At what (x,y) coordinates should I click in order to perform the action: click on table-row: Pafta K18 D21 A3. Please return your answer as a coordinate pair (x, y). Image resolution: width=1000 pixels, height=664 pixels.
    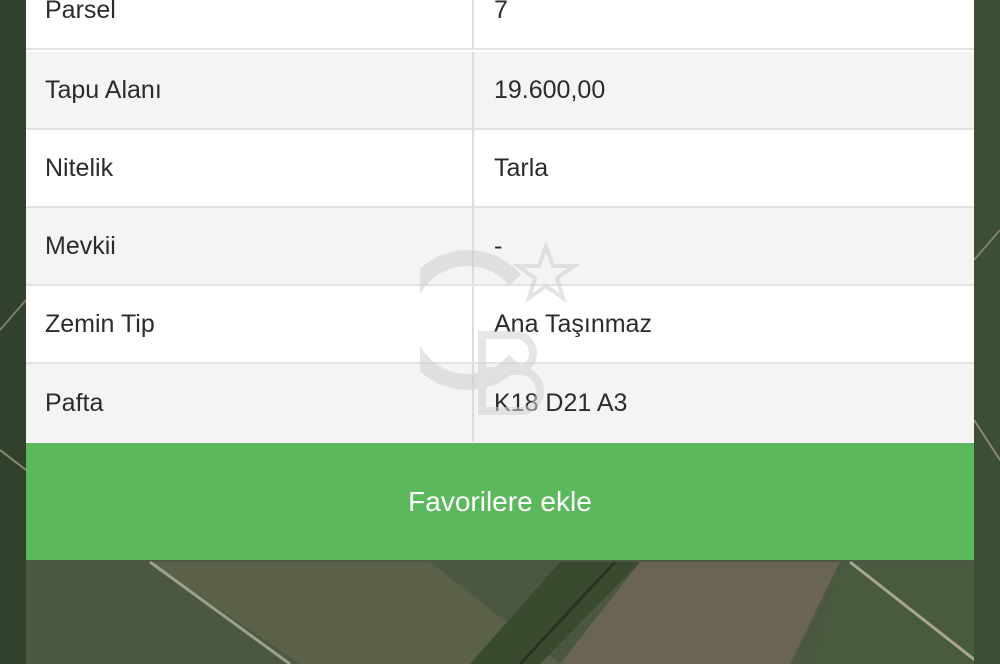
    Looking at the image, I should click on (500, 403).